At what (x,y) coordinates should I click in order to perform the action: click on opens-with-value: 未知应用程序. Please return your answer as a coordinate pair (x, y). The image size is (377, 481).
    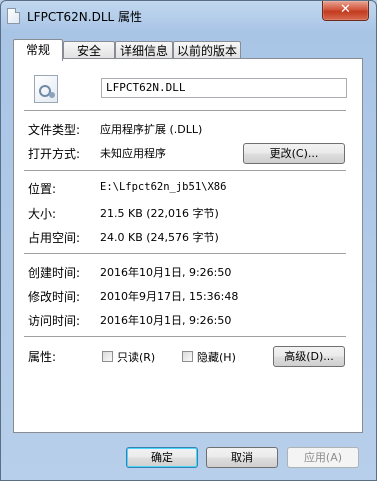
    Looking at the image, I should click on (133, 153).